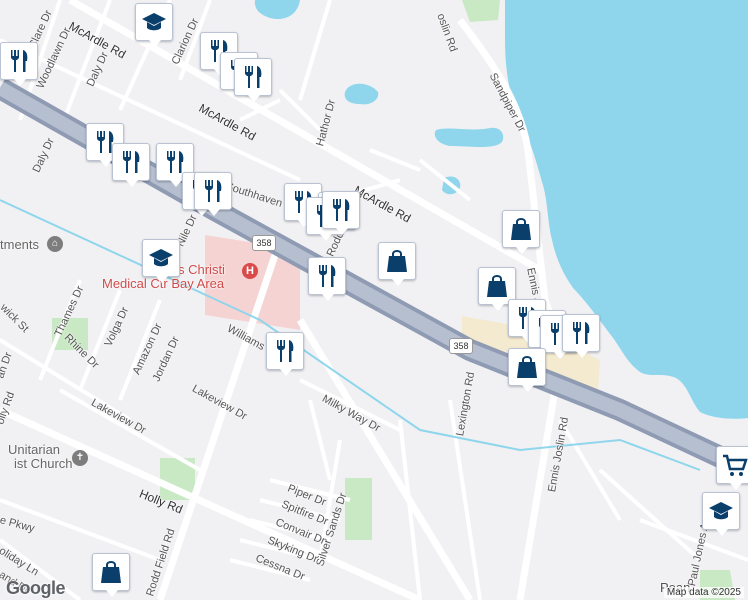  What do you see at coordinates (36, 588) in the screenshot?
I see `google-logo: Google` at bounding box center [36, 588].